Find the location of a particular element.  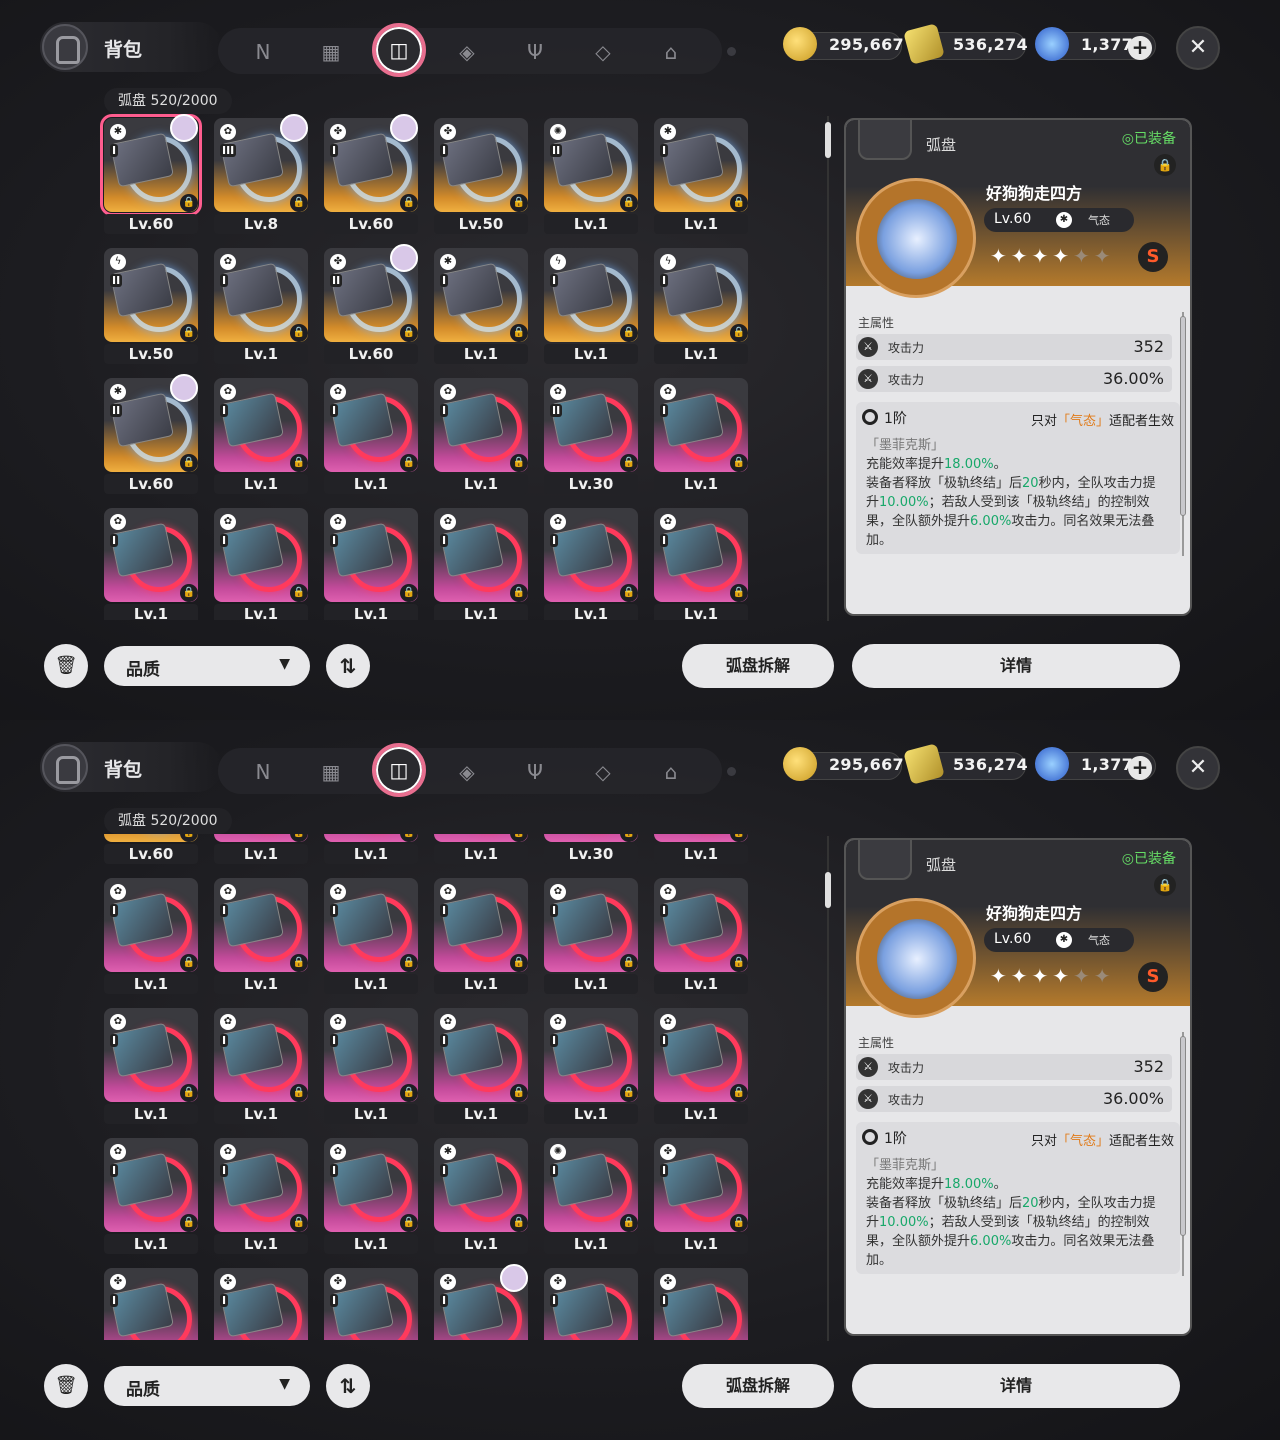

disc-card: ✿ II 🔒 Lv.30 is located at coordinates (589, 434).